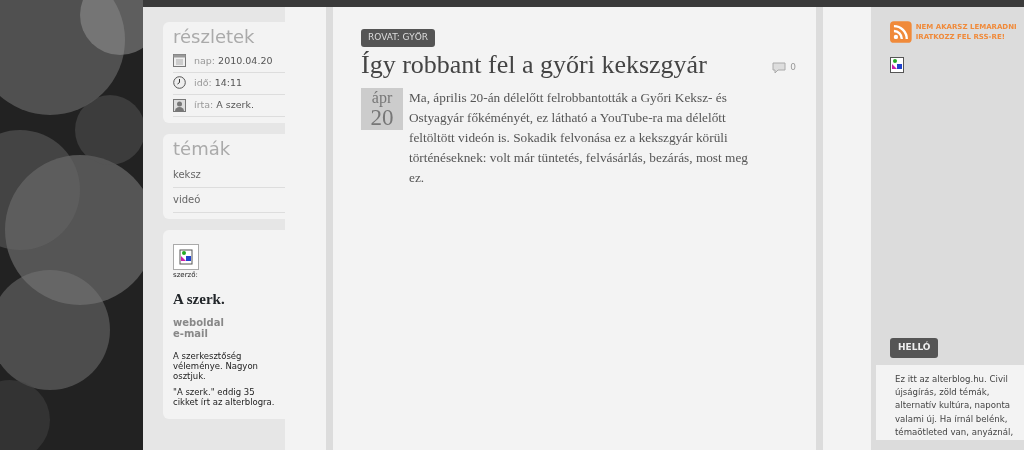  What do you see at coordinates (955, 406) in the screenshot?
I see `about-text: Ez itt az alterblog.hu. Civil újságírás, zöld témák, alternatív kultúra, naponta valami új. Ha írnál belénk, témaötleted van, anyáznál,` at bounding box center [955, 406].